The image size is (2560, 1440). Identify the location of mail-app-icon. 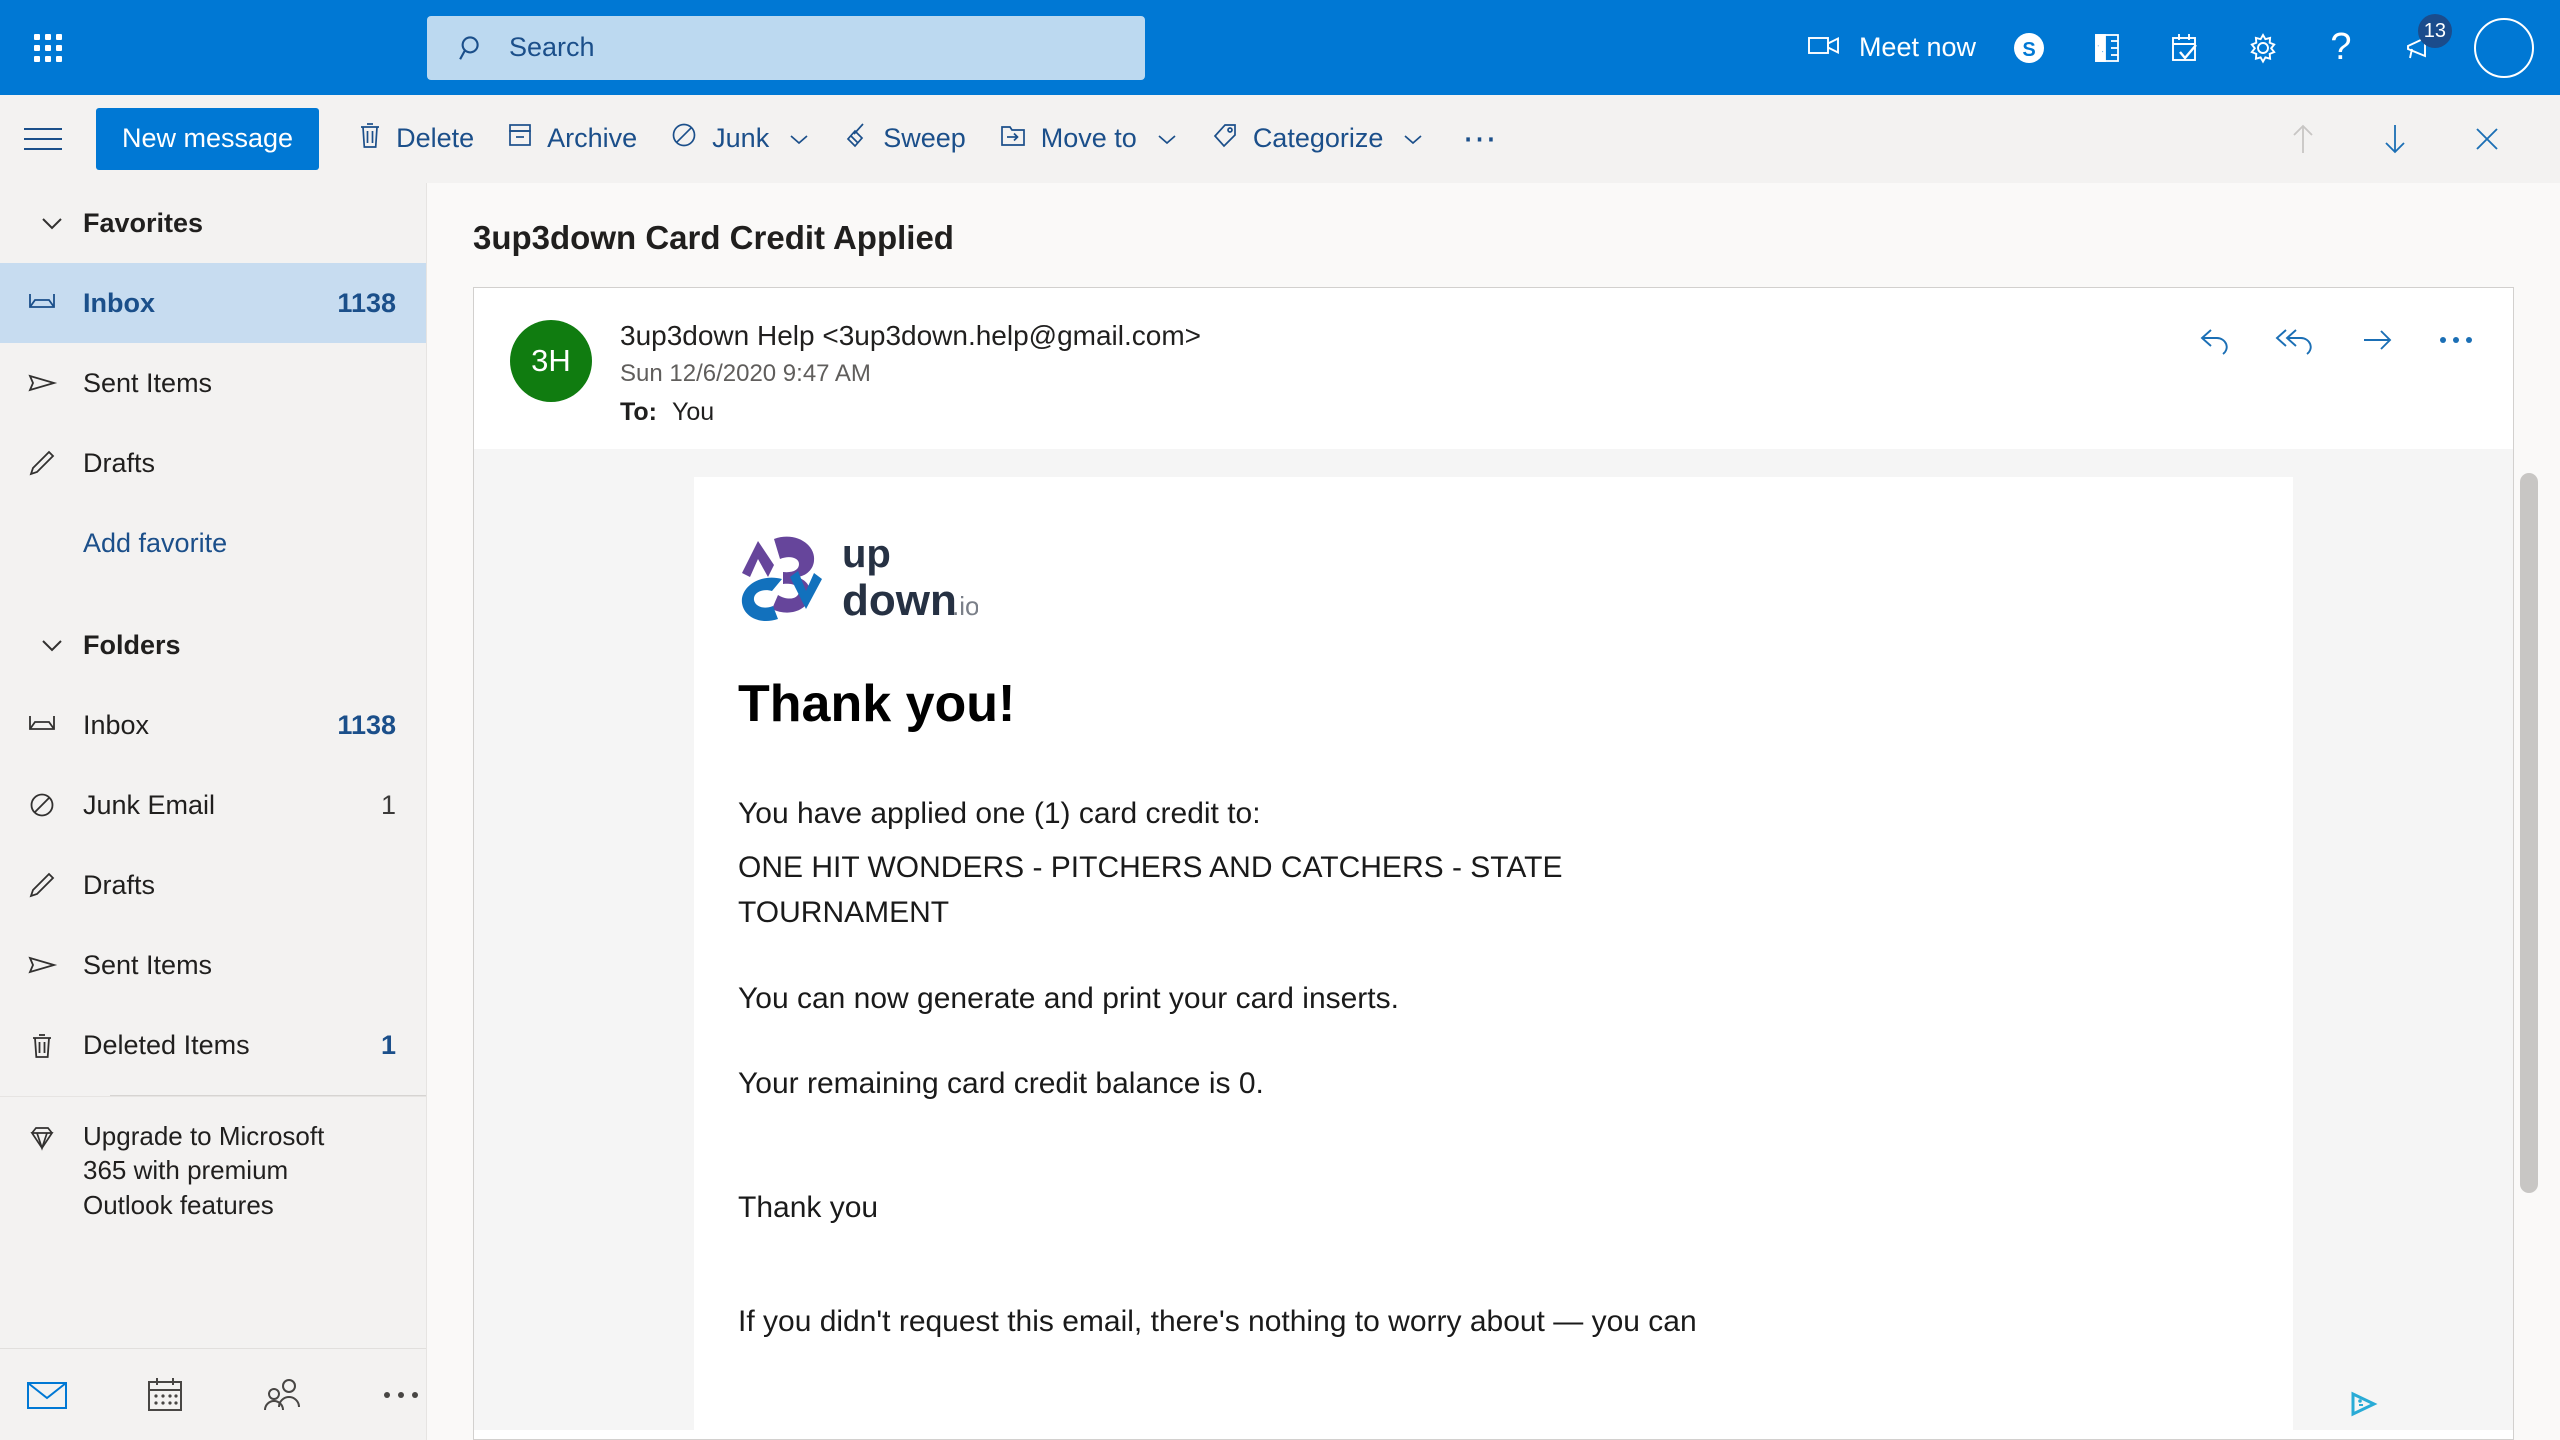
(47, 1395).